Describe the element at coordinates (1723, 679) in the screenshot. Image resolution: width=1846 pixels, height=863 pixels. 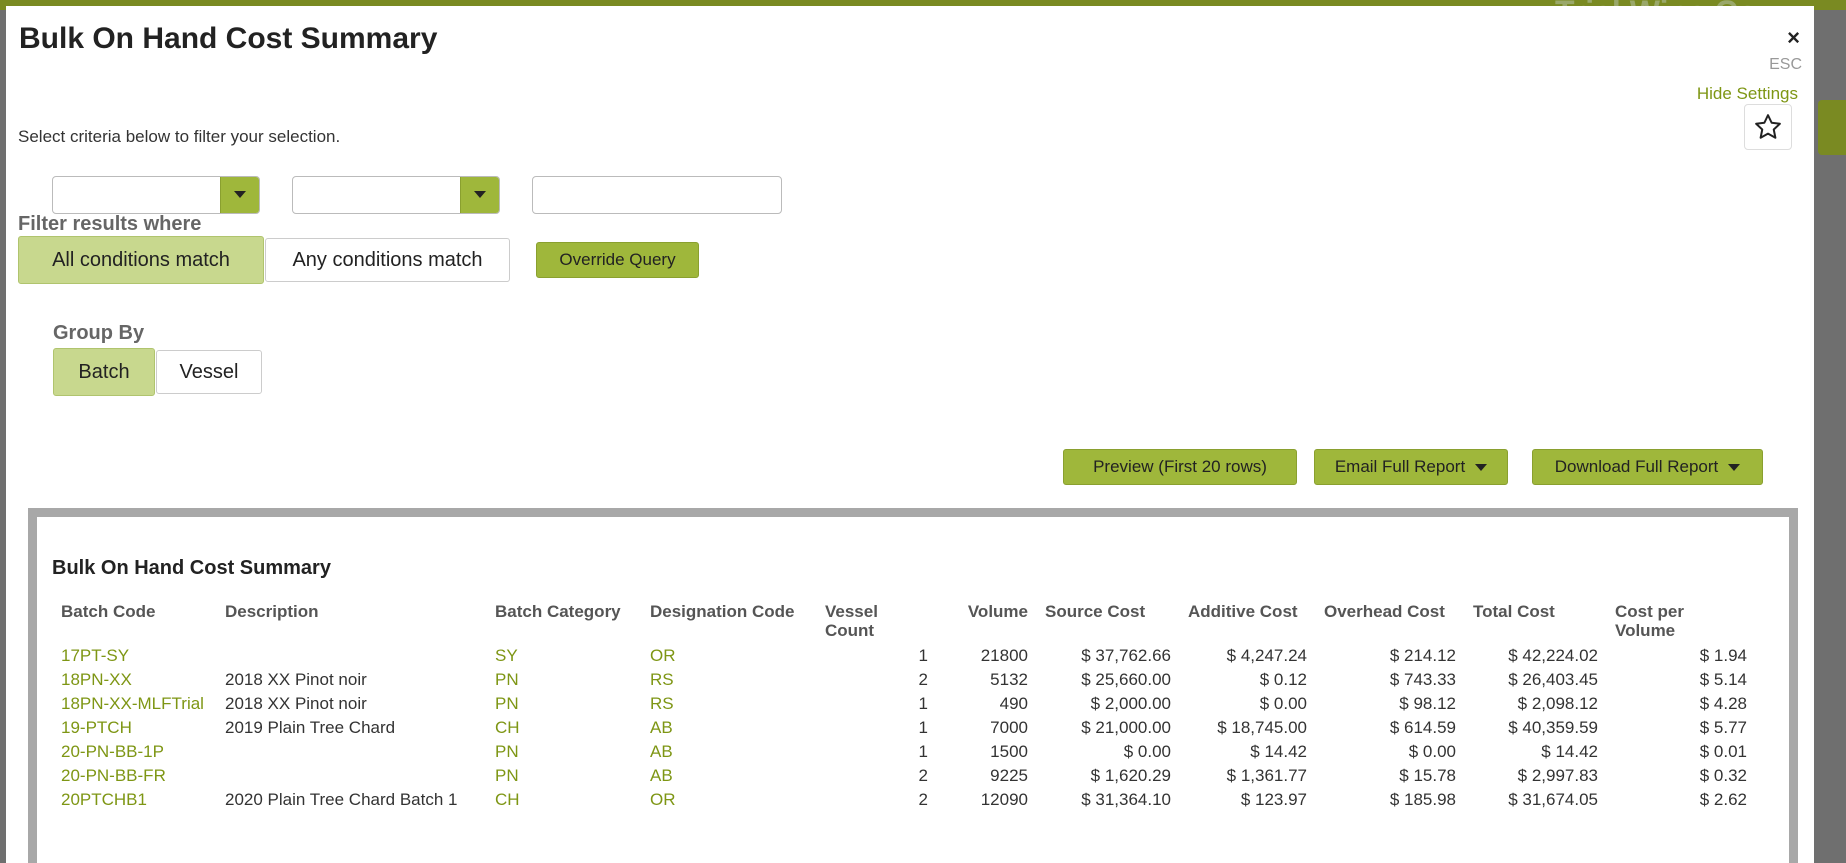
I see `cost-per-volume-cell: $ 5.14` at that location.